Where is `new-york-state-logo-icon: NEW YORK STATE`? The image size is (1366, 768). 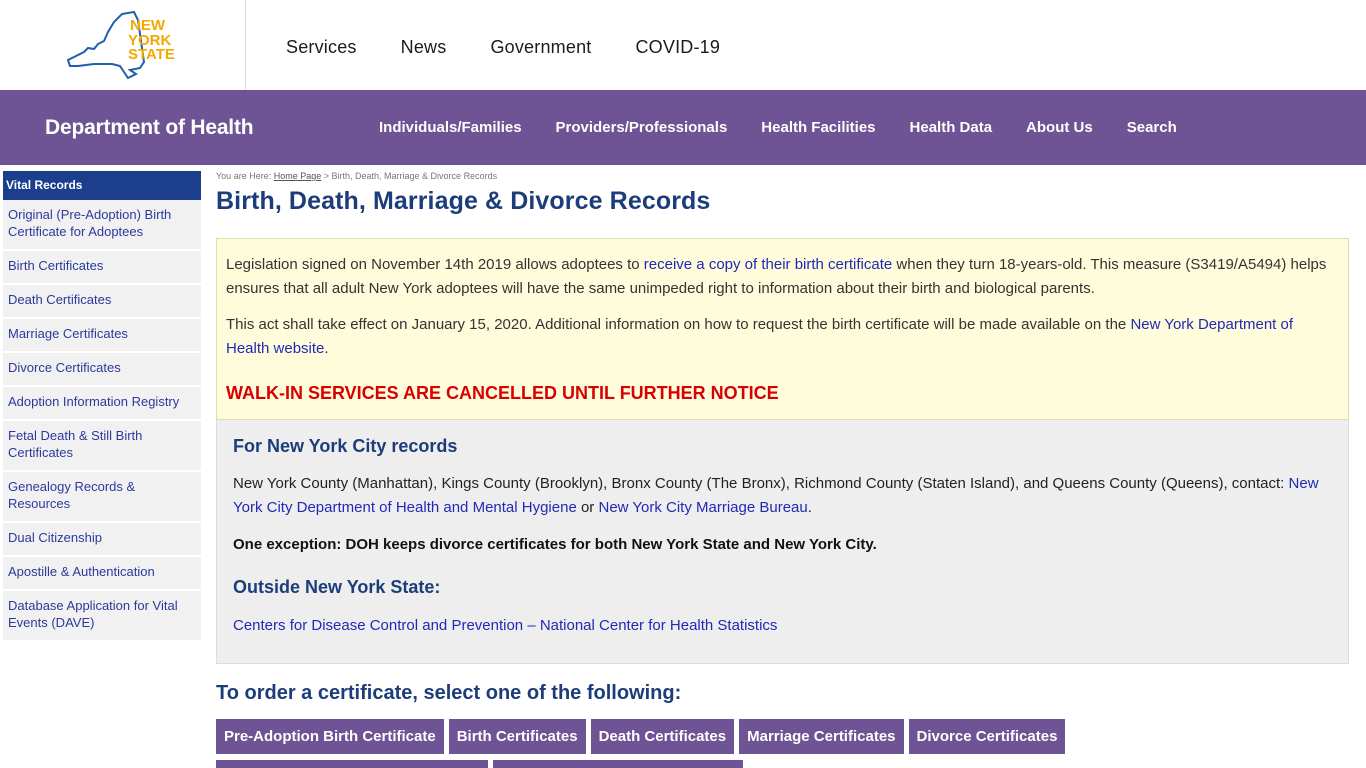 new-york-state-logo-icon: NEW YORK STATE is located at coordinates (120, 45).